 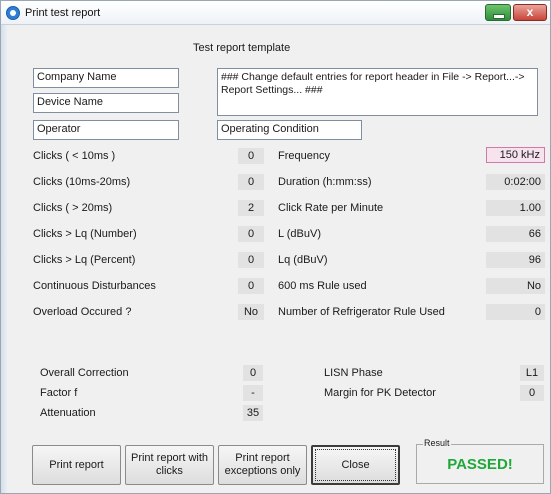 What do you see at coordinates (251, 260) in the screenshot?
I see `clicks-gt-lq-percent-value: 0` at bounding box center [251, 260].